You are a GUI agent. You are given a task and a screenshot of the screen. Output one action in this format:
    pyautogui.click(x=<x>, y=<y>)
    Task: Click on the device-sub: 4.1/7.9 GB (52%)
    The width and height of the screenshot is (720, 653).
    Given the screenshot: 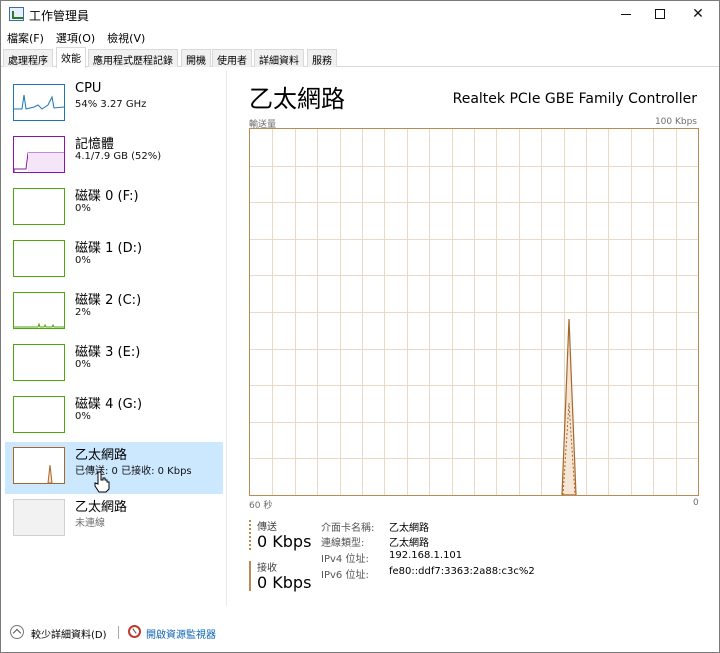 What is the action you would take?
    pyautogui.click(x=118, y=156)
    